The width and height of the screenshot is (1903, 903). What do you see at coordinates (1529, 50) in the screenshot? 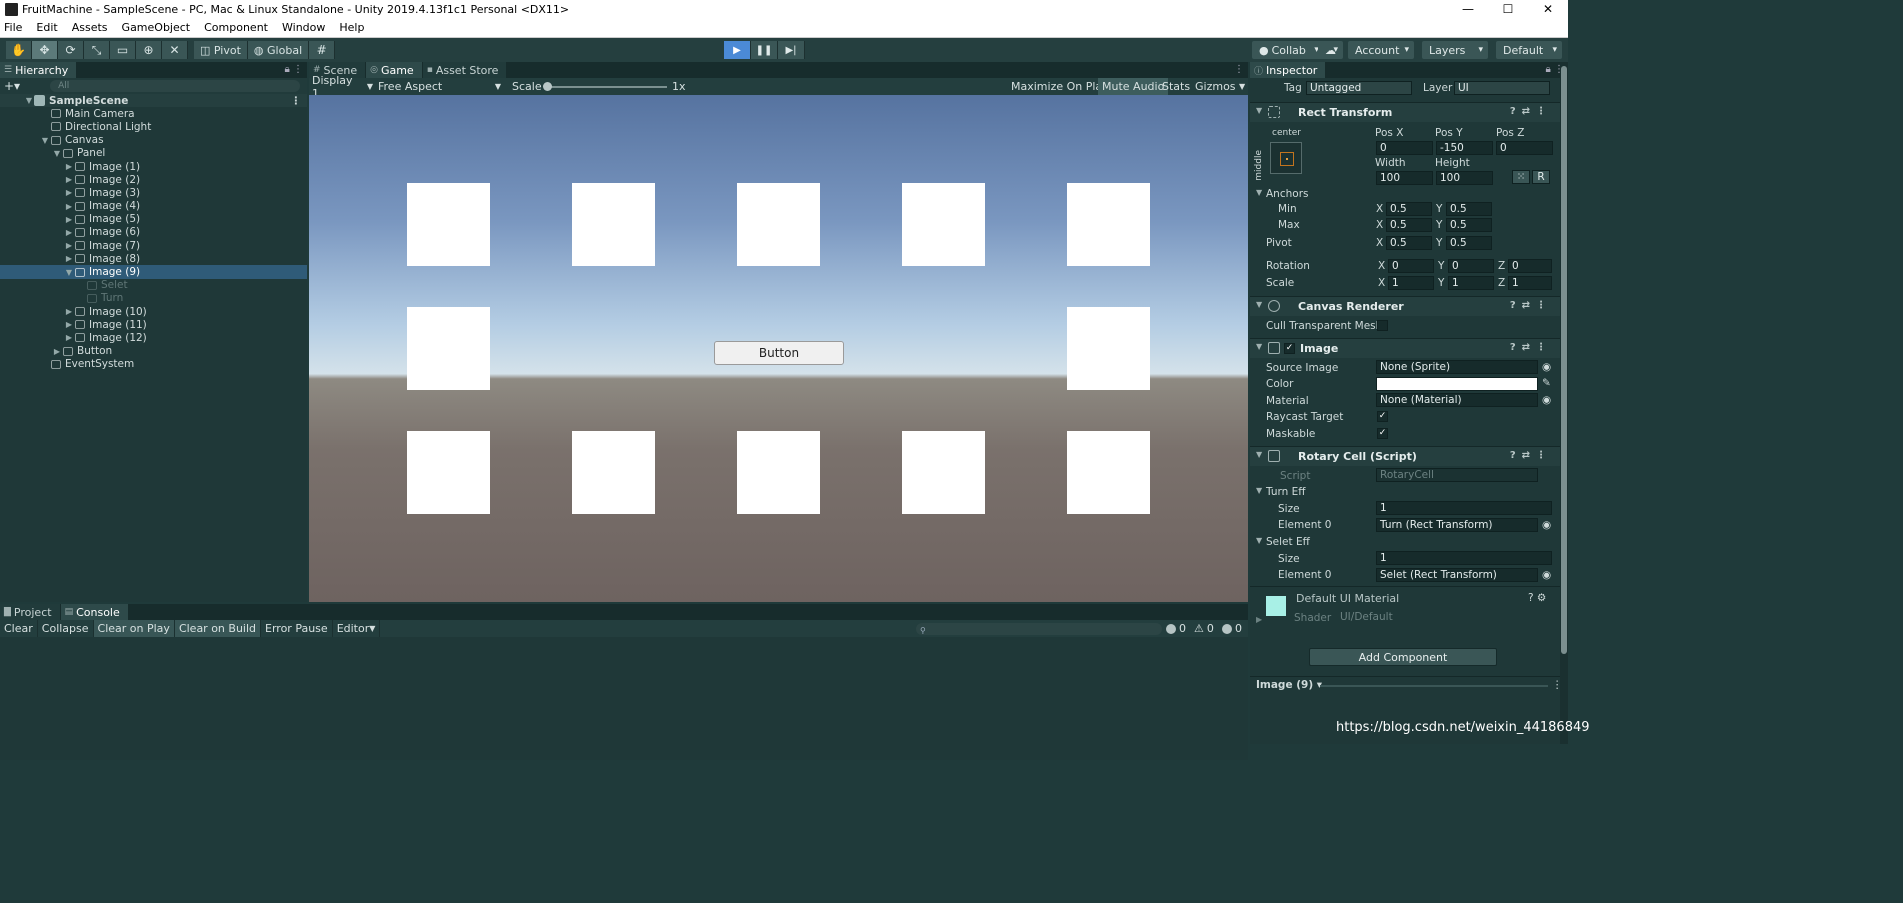
I see `layout-dropdown: Default` at bounding box center [1529, 50].